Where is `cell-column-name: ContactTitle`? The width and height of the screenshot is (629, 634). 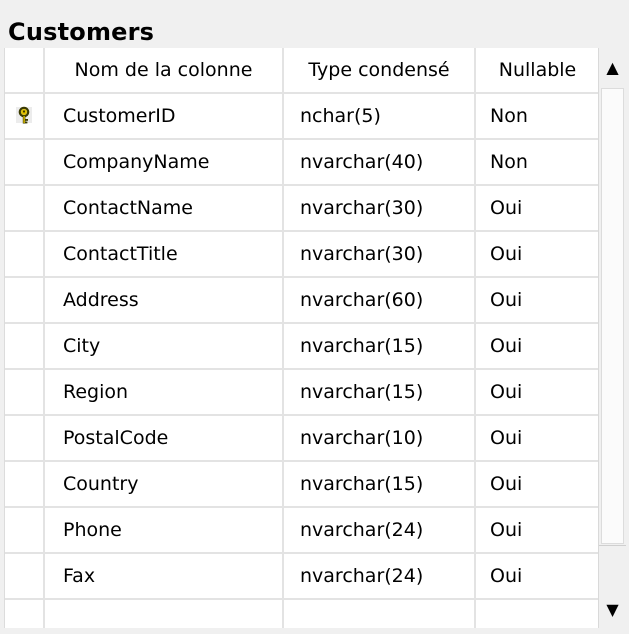
cell-column-name: ContactTitle is located at coordinates (164, 254).